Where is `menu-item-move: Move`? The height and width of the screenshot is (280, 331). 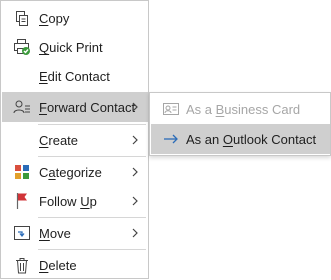
menu-item-move: Move is located at coordinates (75, 233).